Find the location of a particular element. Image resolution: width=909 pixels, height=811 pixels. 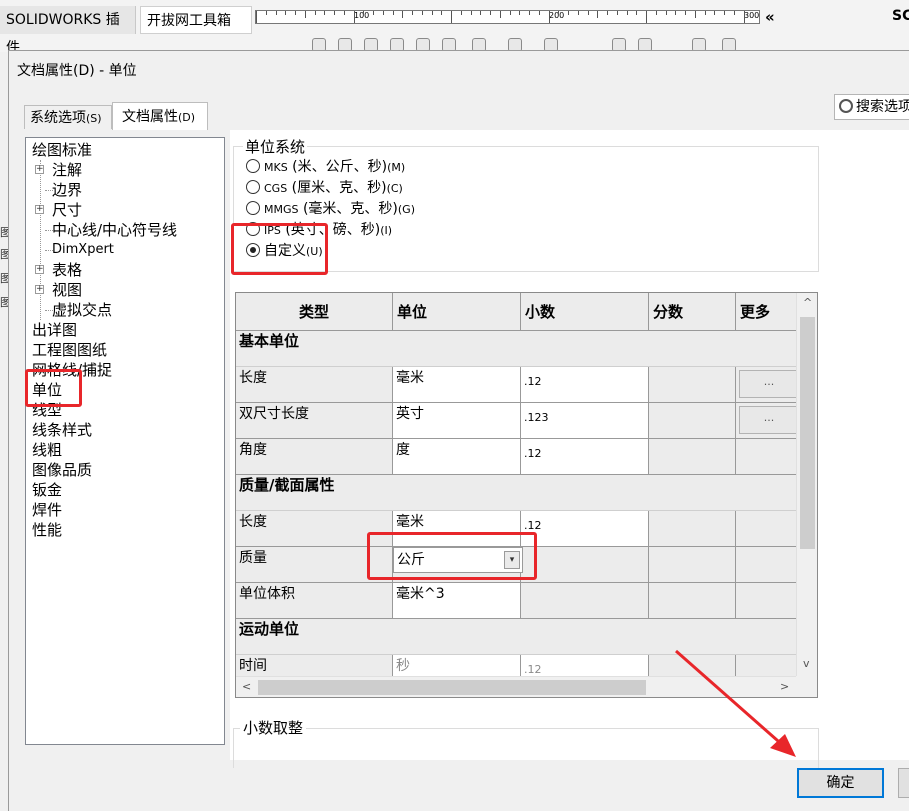

tree-item-drafting-standard: 绘图标准 is located at coordinates (62, 150).